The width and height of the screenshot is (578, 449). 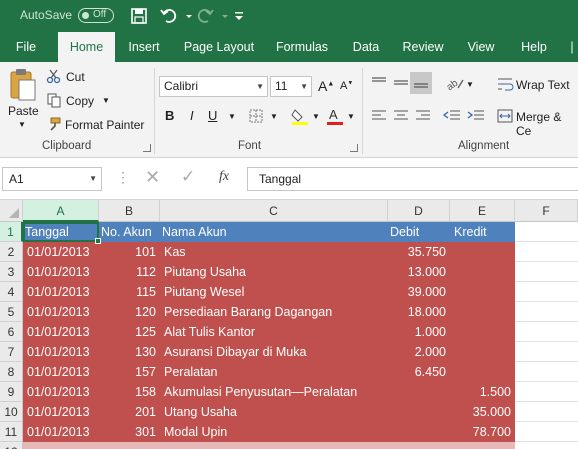 I want to click on italic-button: I, so click(x=192, y=115).